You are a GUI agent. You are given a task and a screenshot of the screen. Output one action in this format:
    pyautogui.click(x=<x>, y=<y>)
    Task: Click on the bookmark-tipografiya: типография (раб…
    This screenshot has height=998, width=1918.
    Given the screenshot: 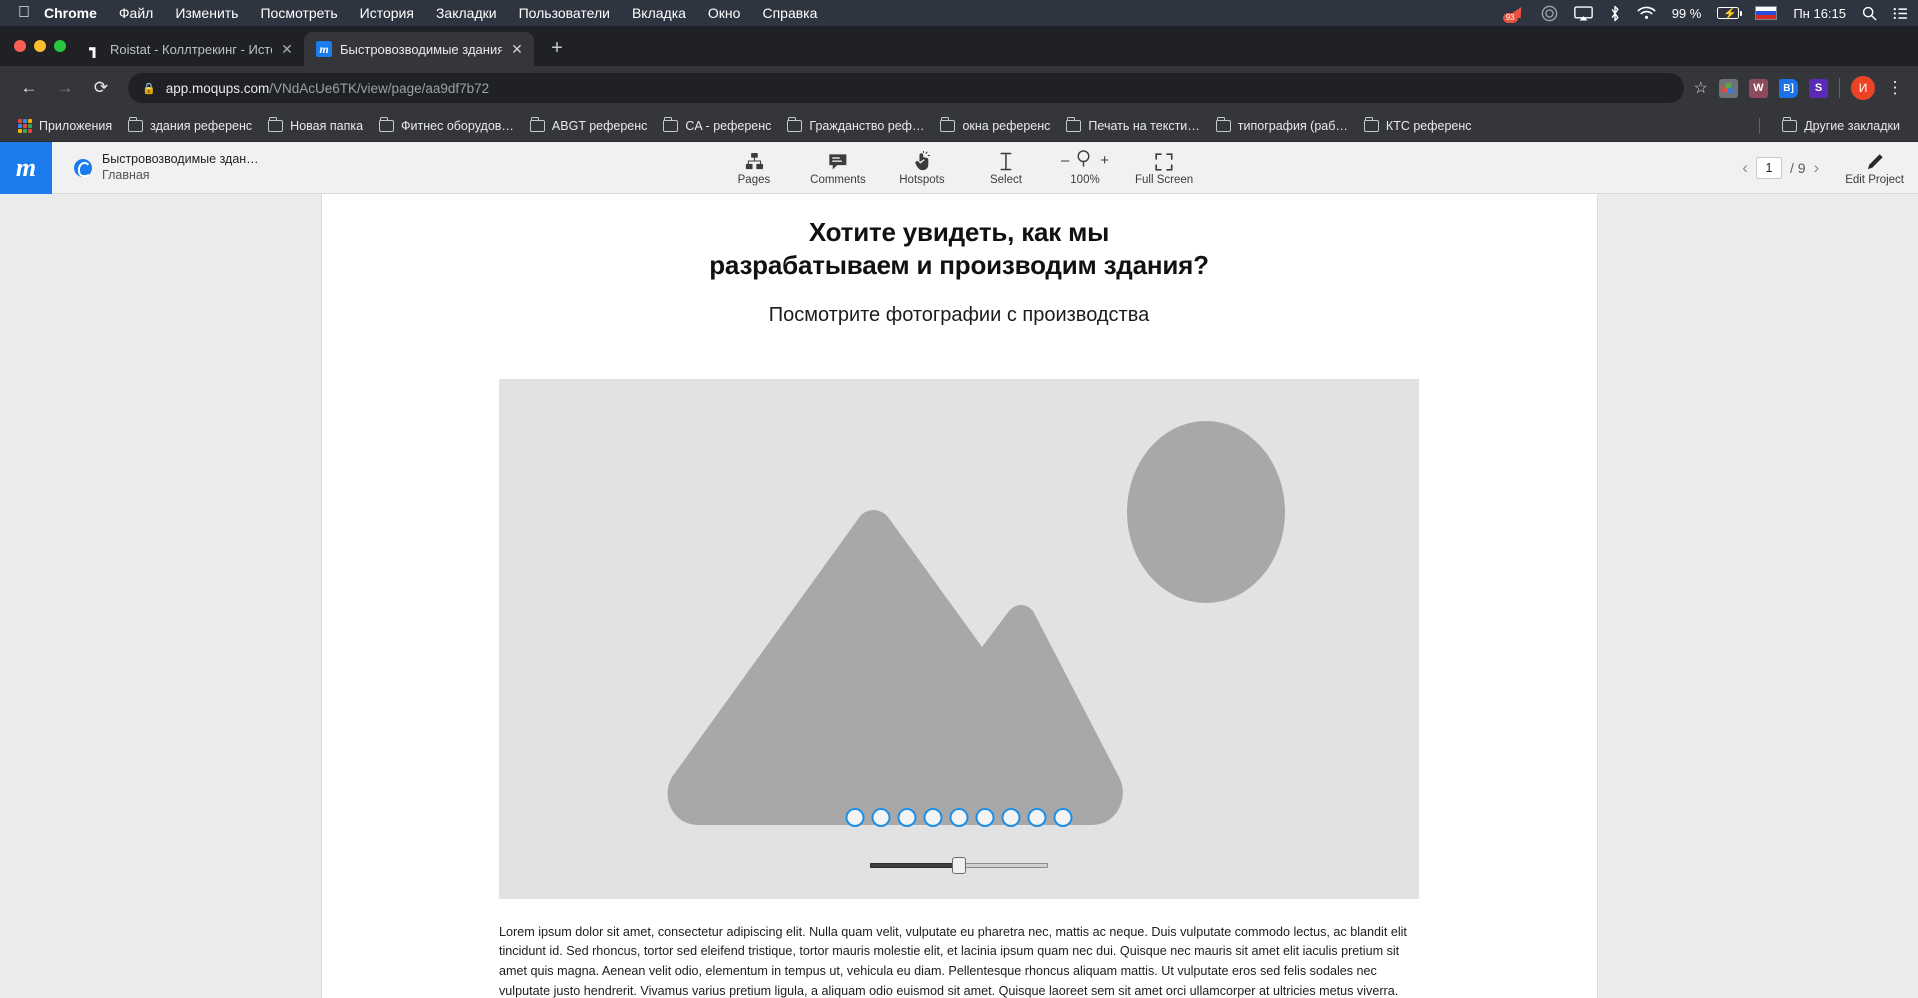 What is the action you would take?
    pyautogui.click(x=1282, y=126)
    